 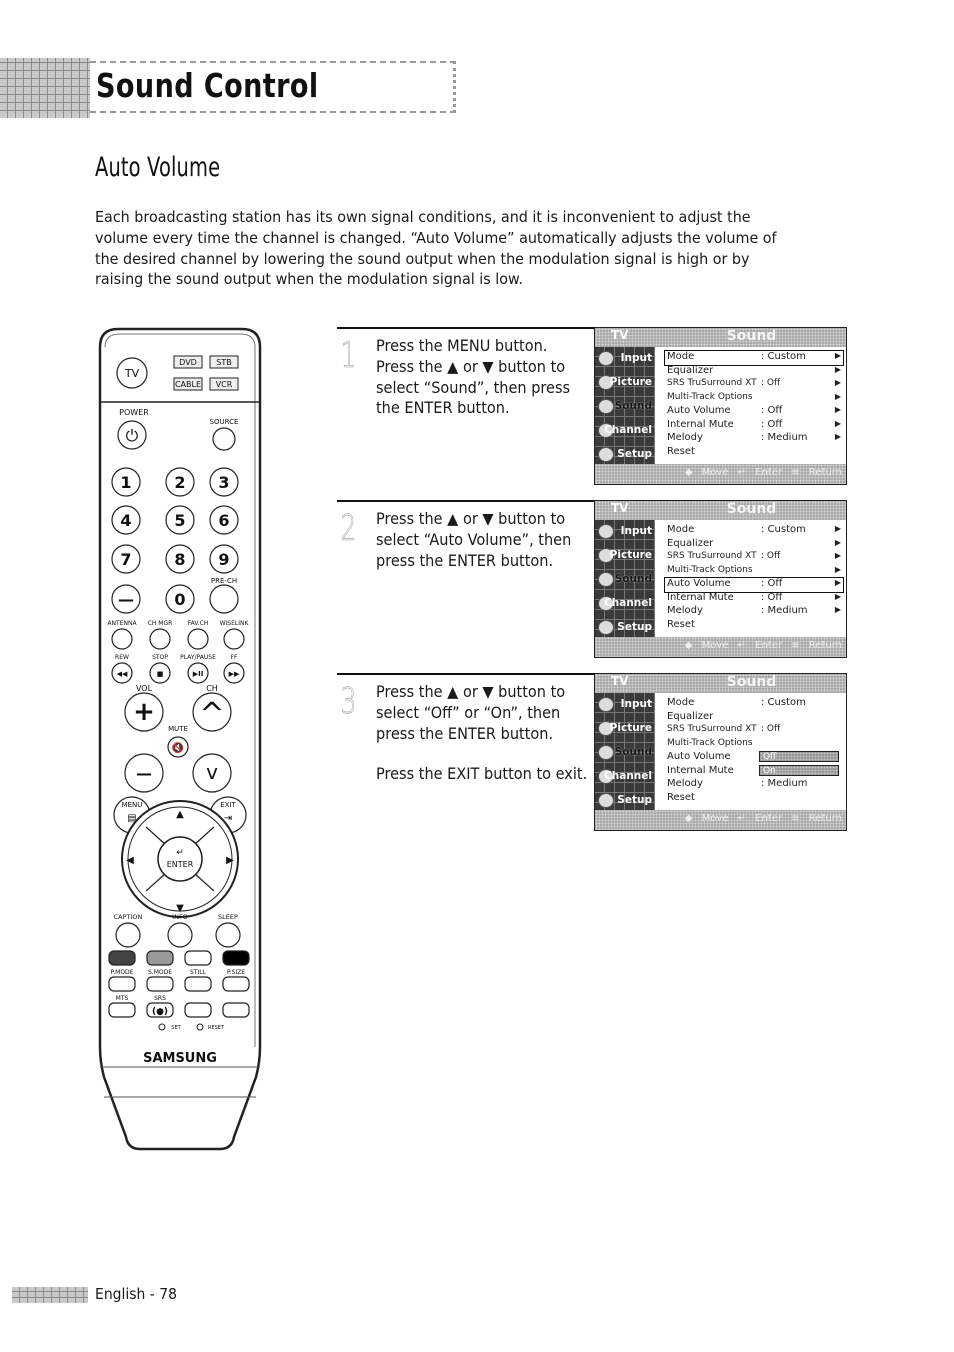 What do you see at coordinates (216, 1028) in the screenshot?
I see `reset-label: RESET` at bounding box center [216, 1028].